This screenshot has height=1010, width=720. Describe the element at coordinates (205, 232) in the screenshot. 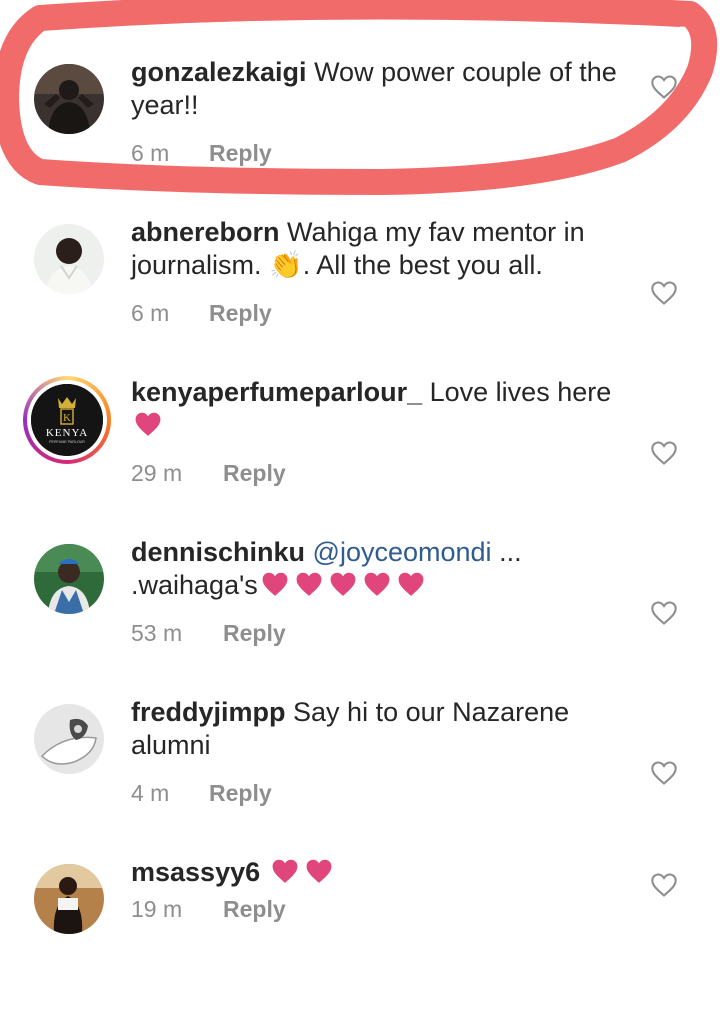

I see `comment-username: abnereborn` at that location.